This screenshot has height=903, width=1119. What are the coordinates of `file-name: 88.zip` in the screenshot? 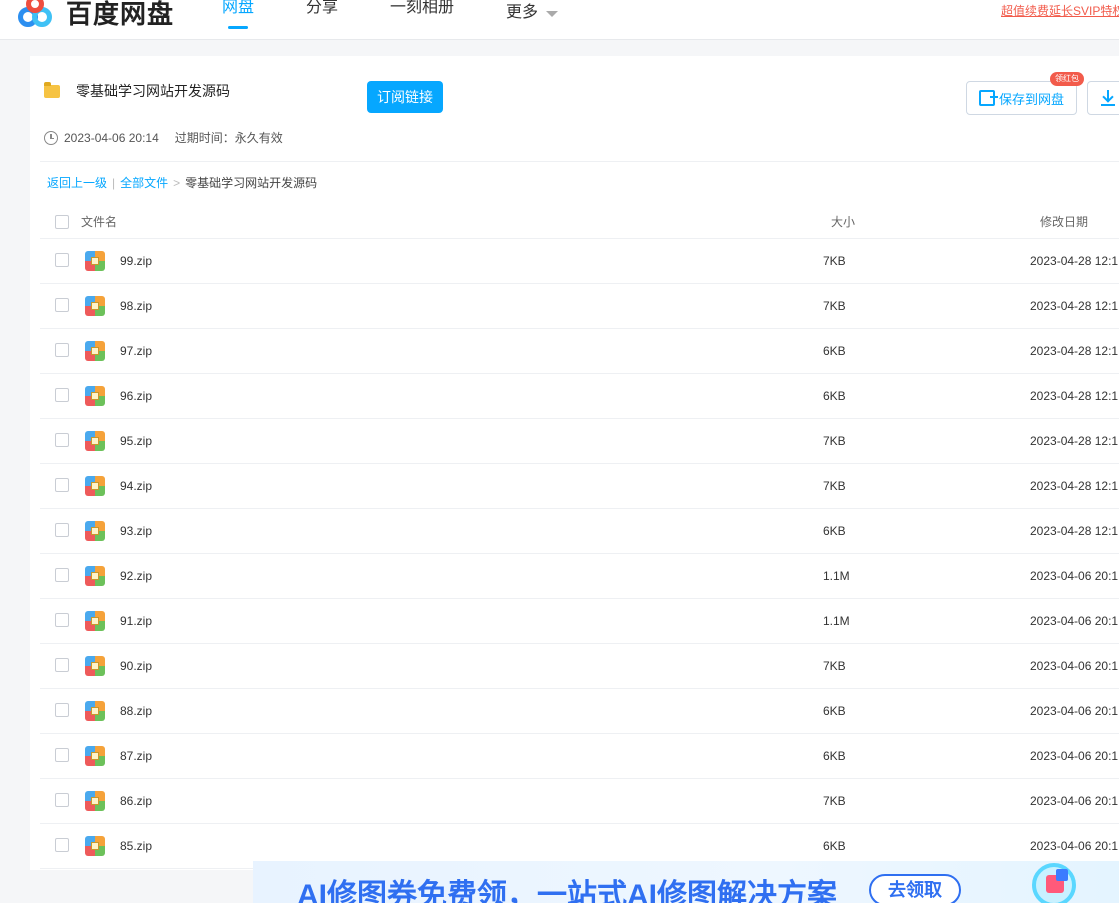 It's located at (136, 711).